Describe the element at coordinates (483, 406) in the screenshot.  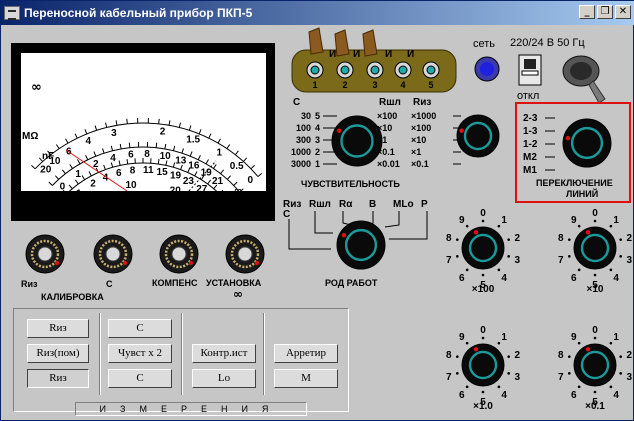
I see `decade-multiplier-label: ×1.0` at that location.